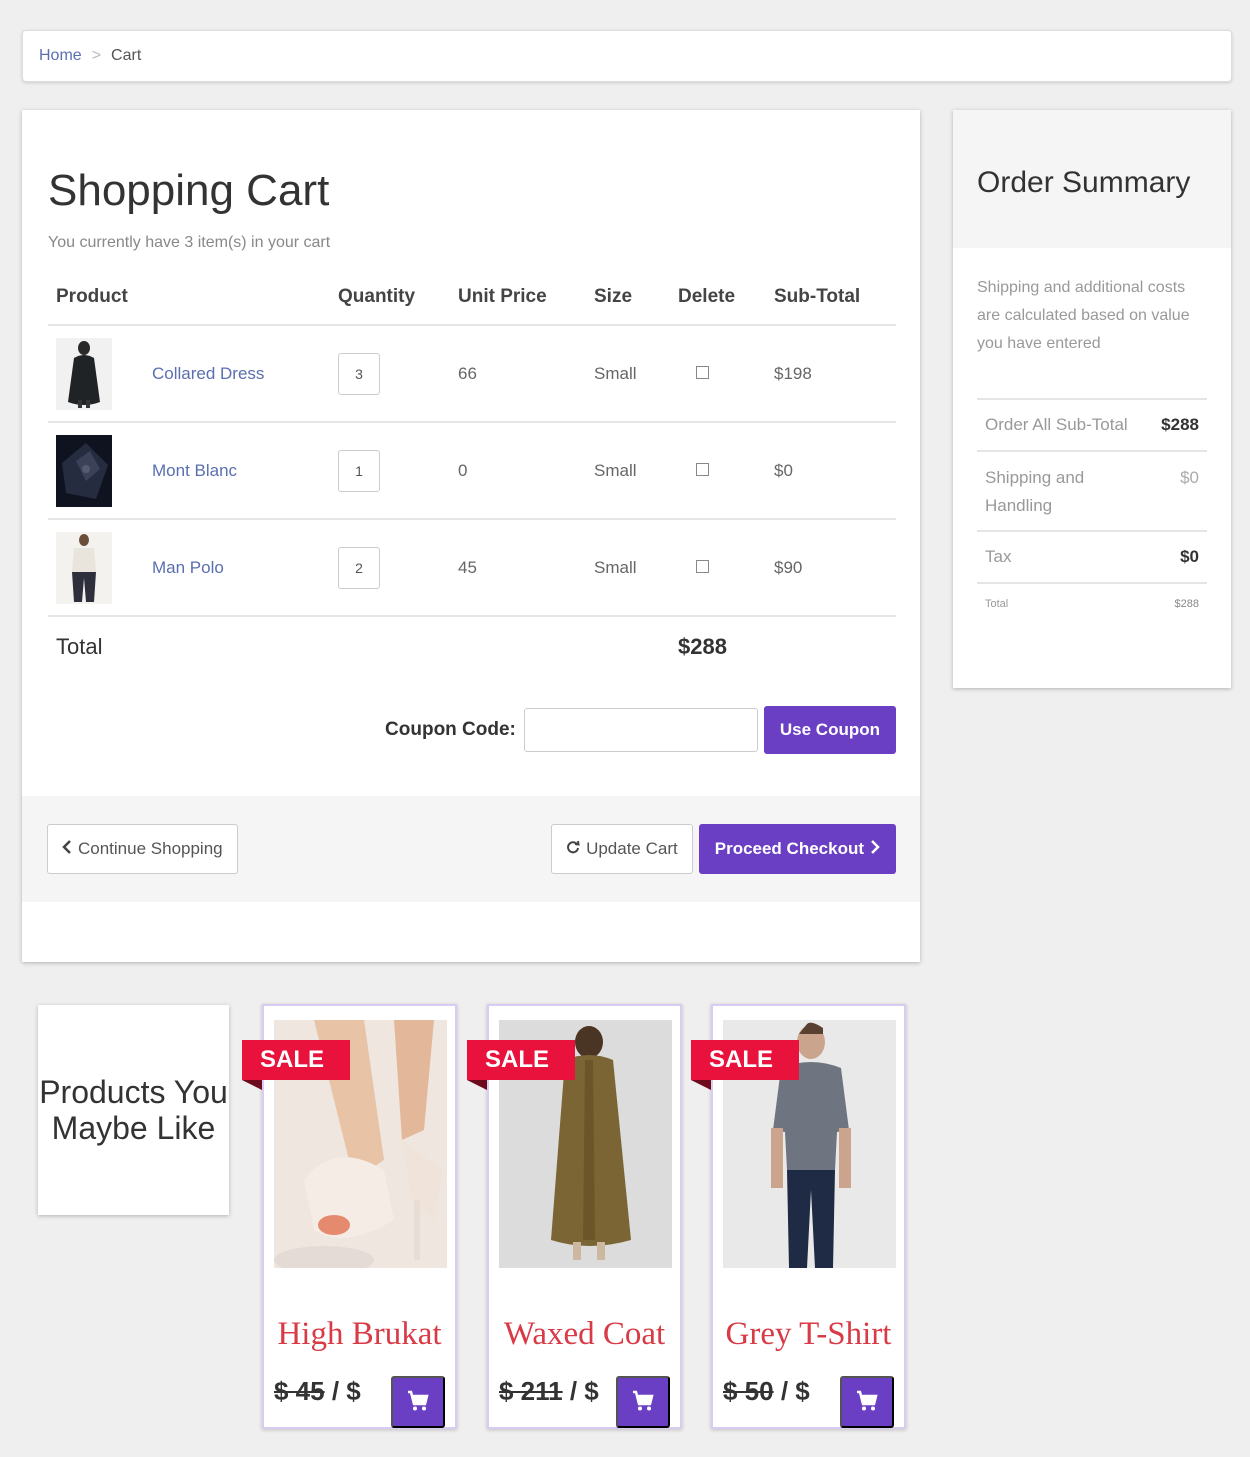 This screenshot has width=1250, height=1457. What do you see at coordinates (627, 56) in the screenshot?
I see `breadcrumb: Home > Cart` at bounding box center [627, 56].